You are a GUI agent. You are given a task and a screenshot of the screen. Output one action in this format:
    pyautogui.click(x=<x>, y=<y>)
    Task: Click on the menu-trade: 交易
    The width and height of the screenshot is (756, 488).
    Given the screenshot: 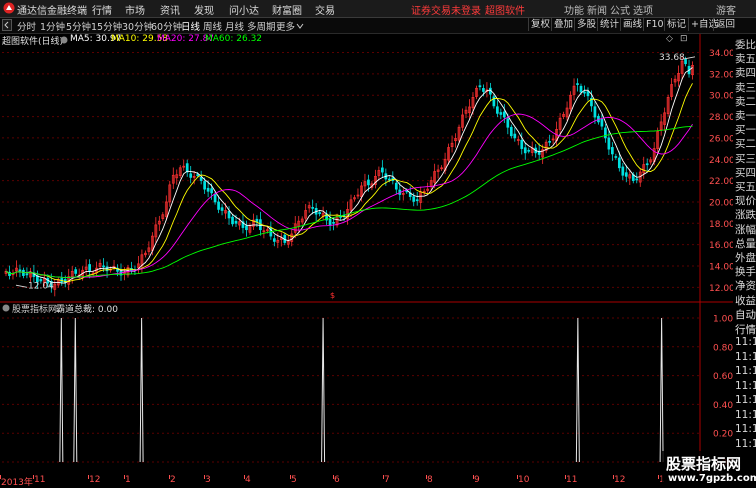 What is the action you would take?
    pyautogui.click(x=325, y=9)
    